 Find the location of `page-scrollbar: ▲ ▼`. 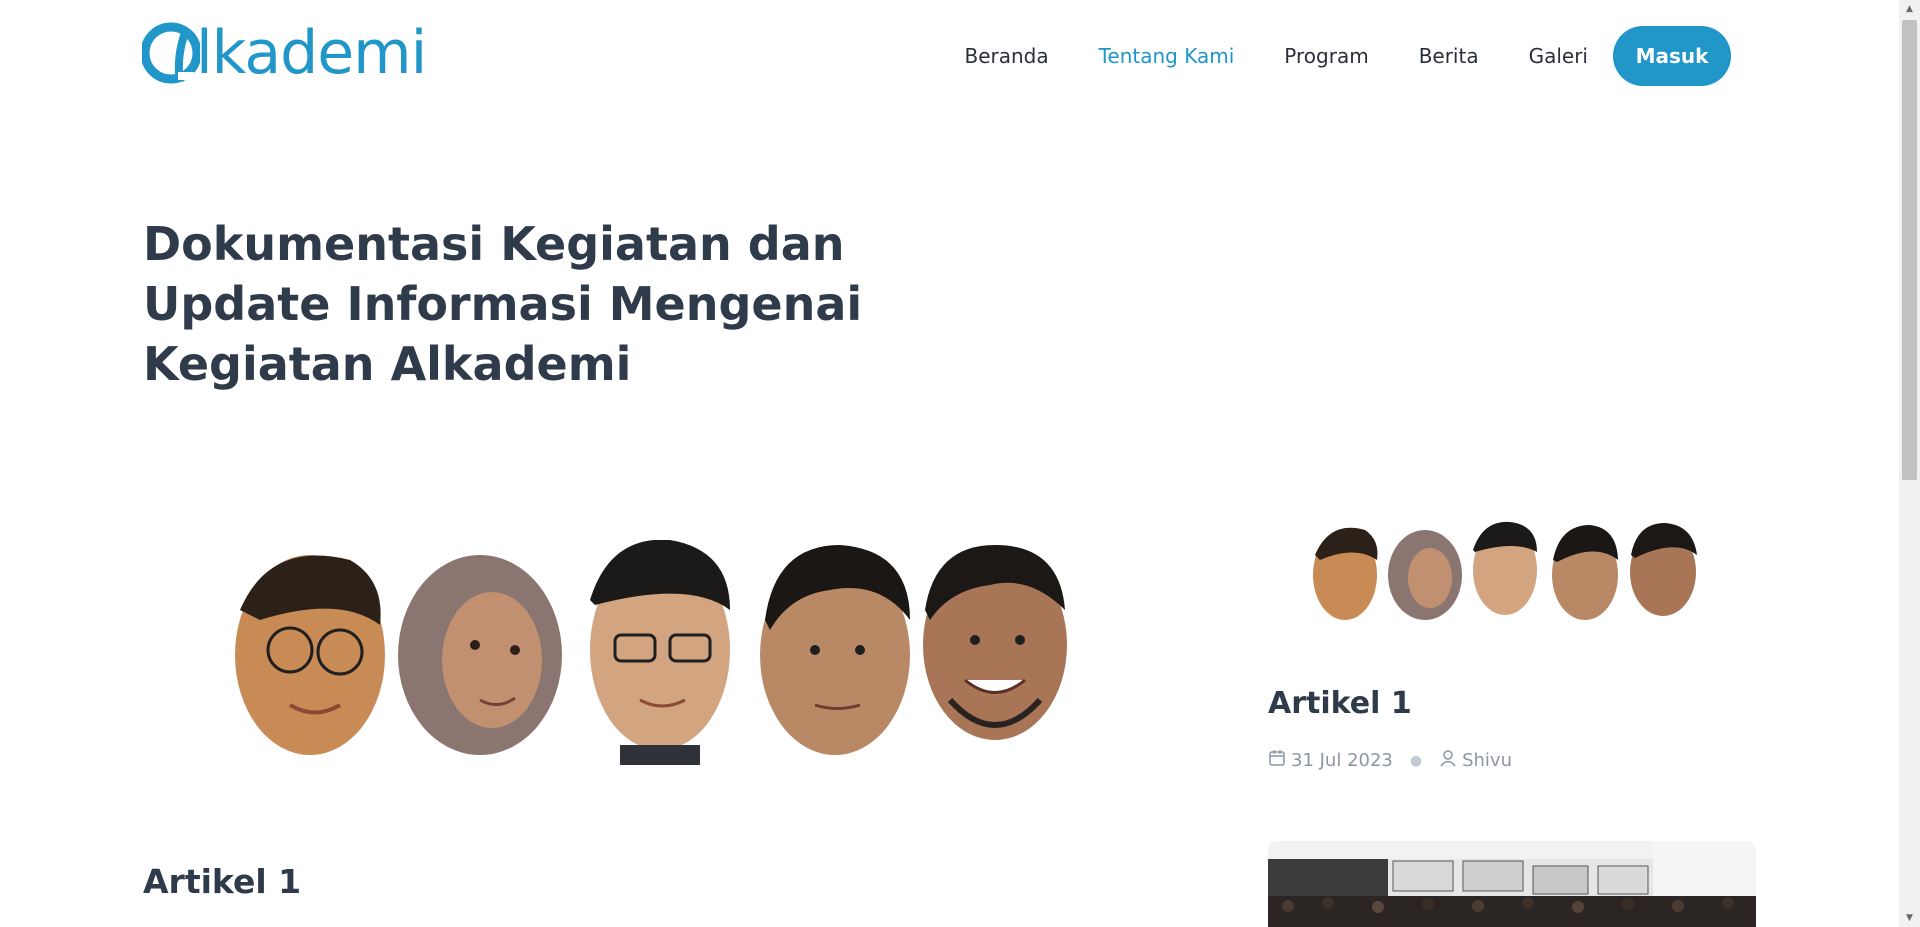

page-scrollbar: ▲ ▼ is located at coordinates (1909, 463).